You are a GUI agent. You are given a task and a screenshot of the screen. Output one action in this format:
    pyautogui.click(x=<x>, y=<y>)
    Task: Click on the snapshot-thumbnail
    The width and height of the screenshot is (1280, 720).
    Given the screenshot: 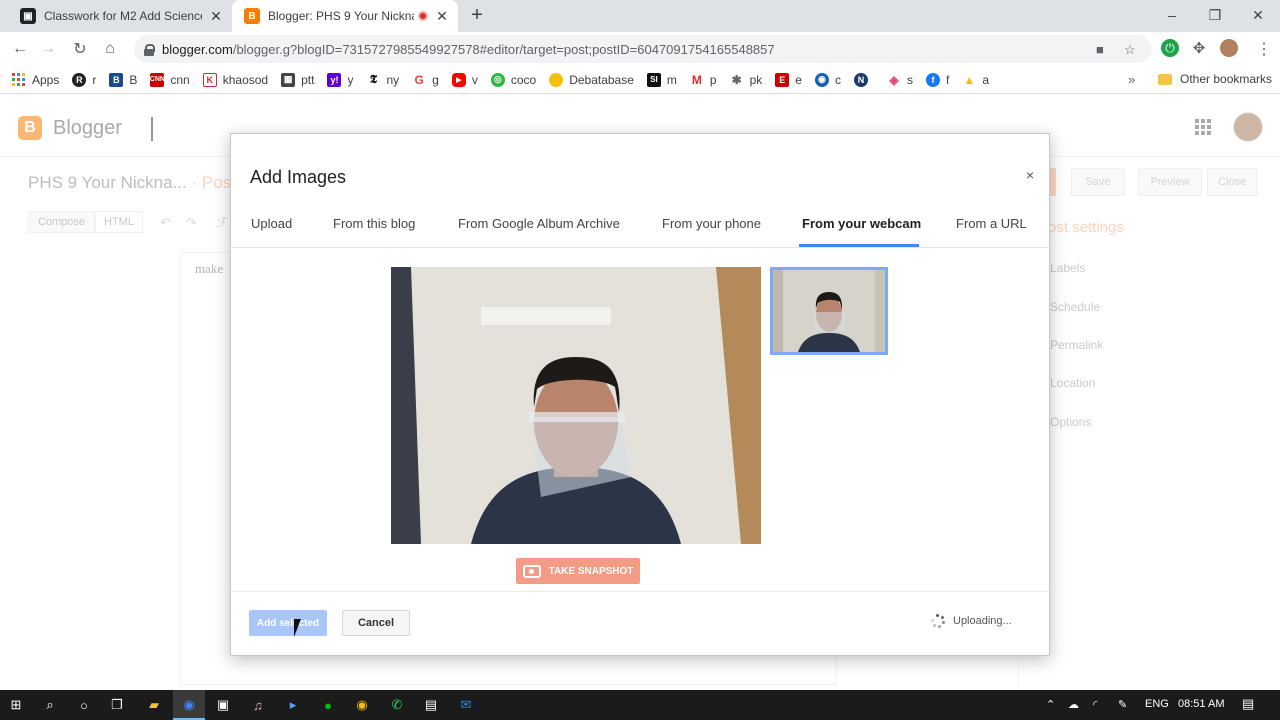 What is the action you would take?
    pyautogui.click(x=829, y=311)
    